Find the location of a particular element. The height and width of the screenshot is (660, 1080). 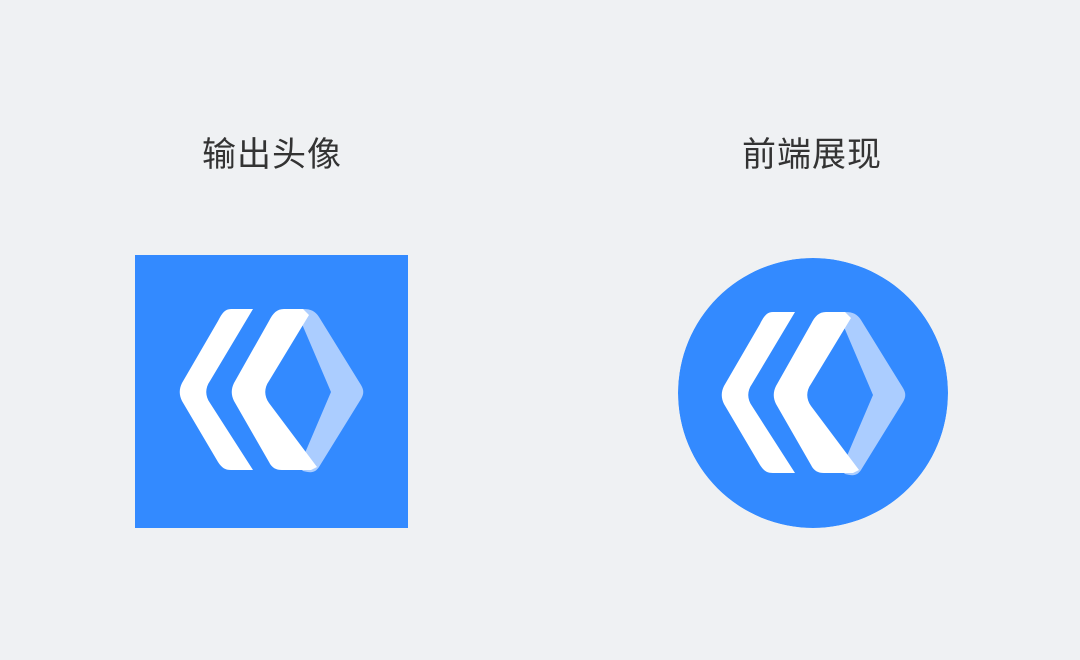

frontend-display-label: 前端展现 is located at coordinates (812, 155).